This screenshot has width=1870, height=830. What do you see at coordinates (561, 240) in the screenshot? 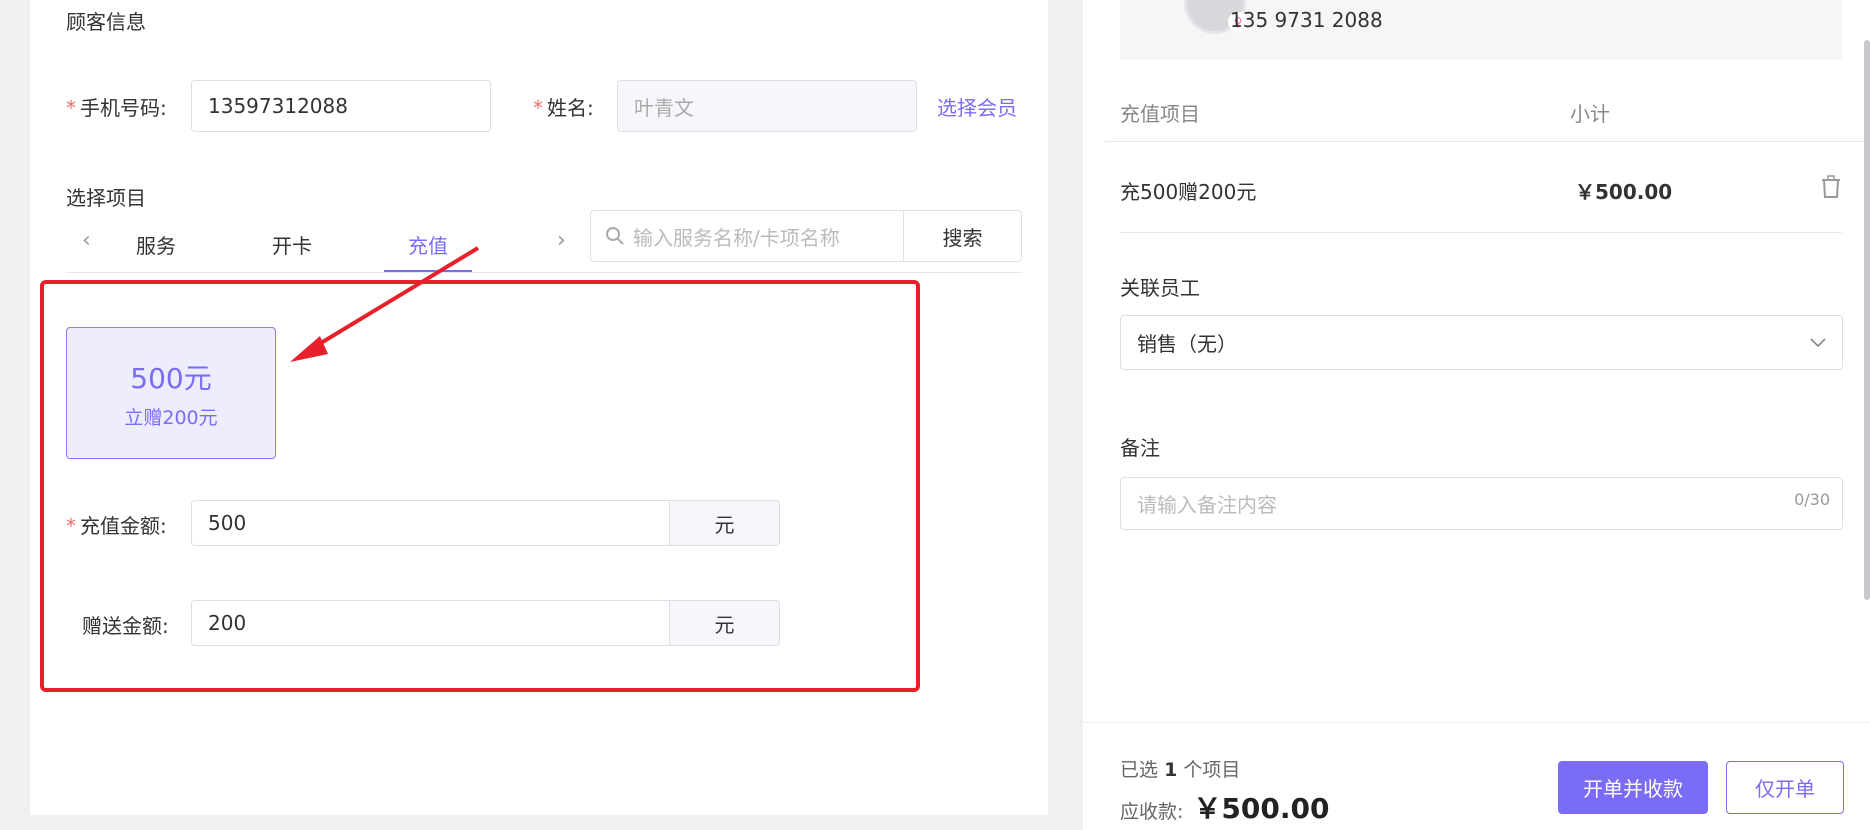
I see `tabs-next-icon: ›` at bounding box center [561, 240].